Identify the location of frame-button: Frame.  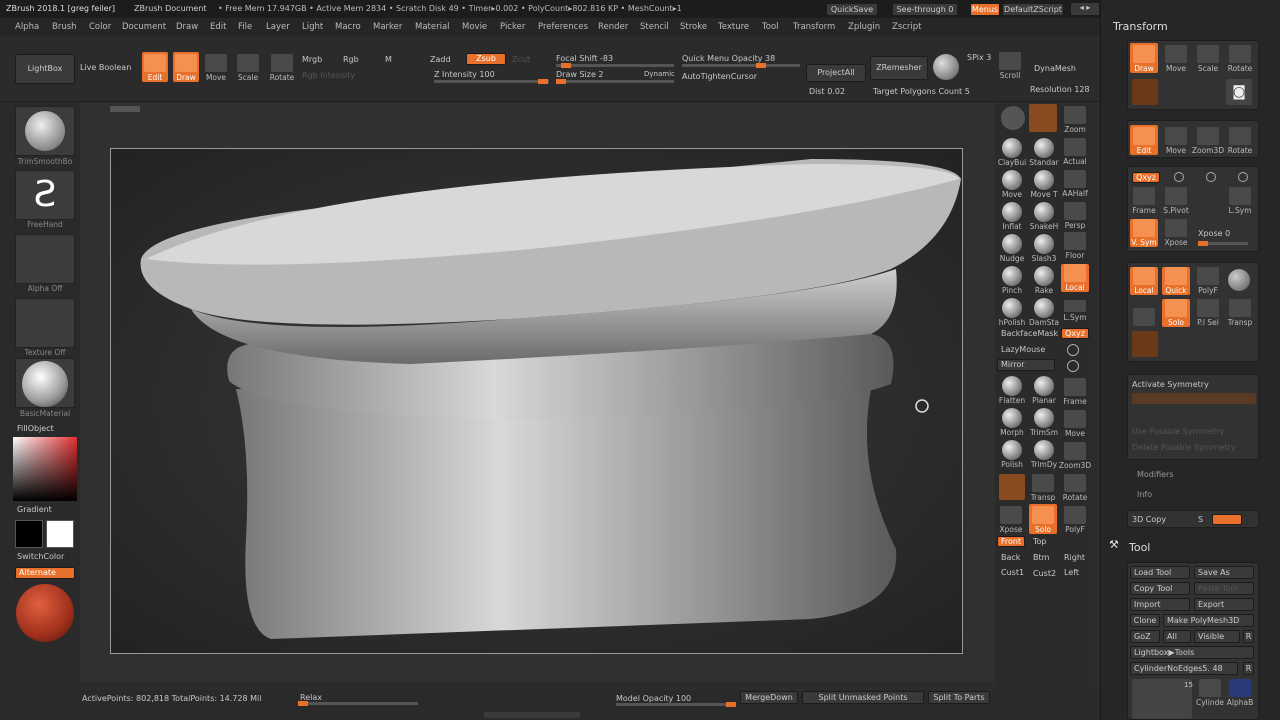
(1075, 391).